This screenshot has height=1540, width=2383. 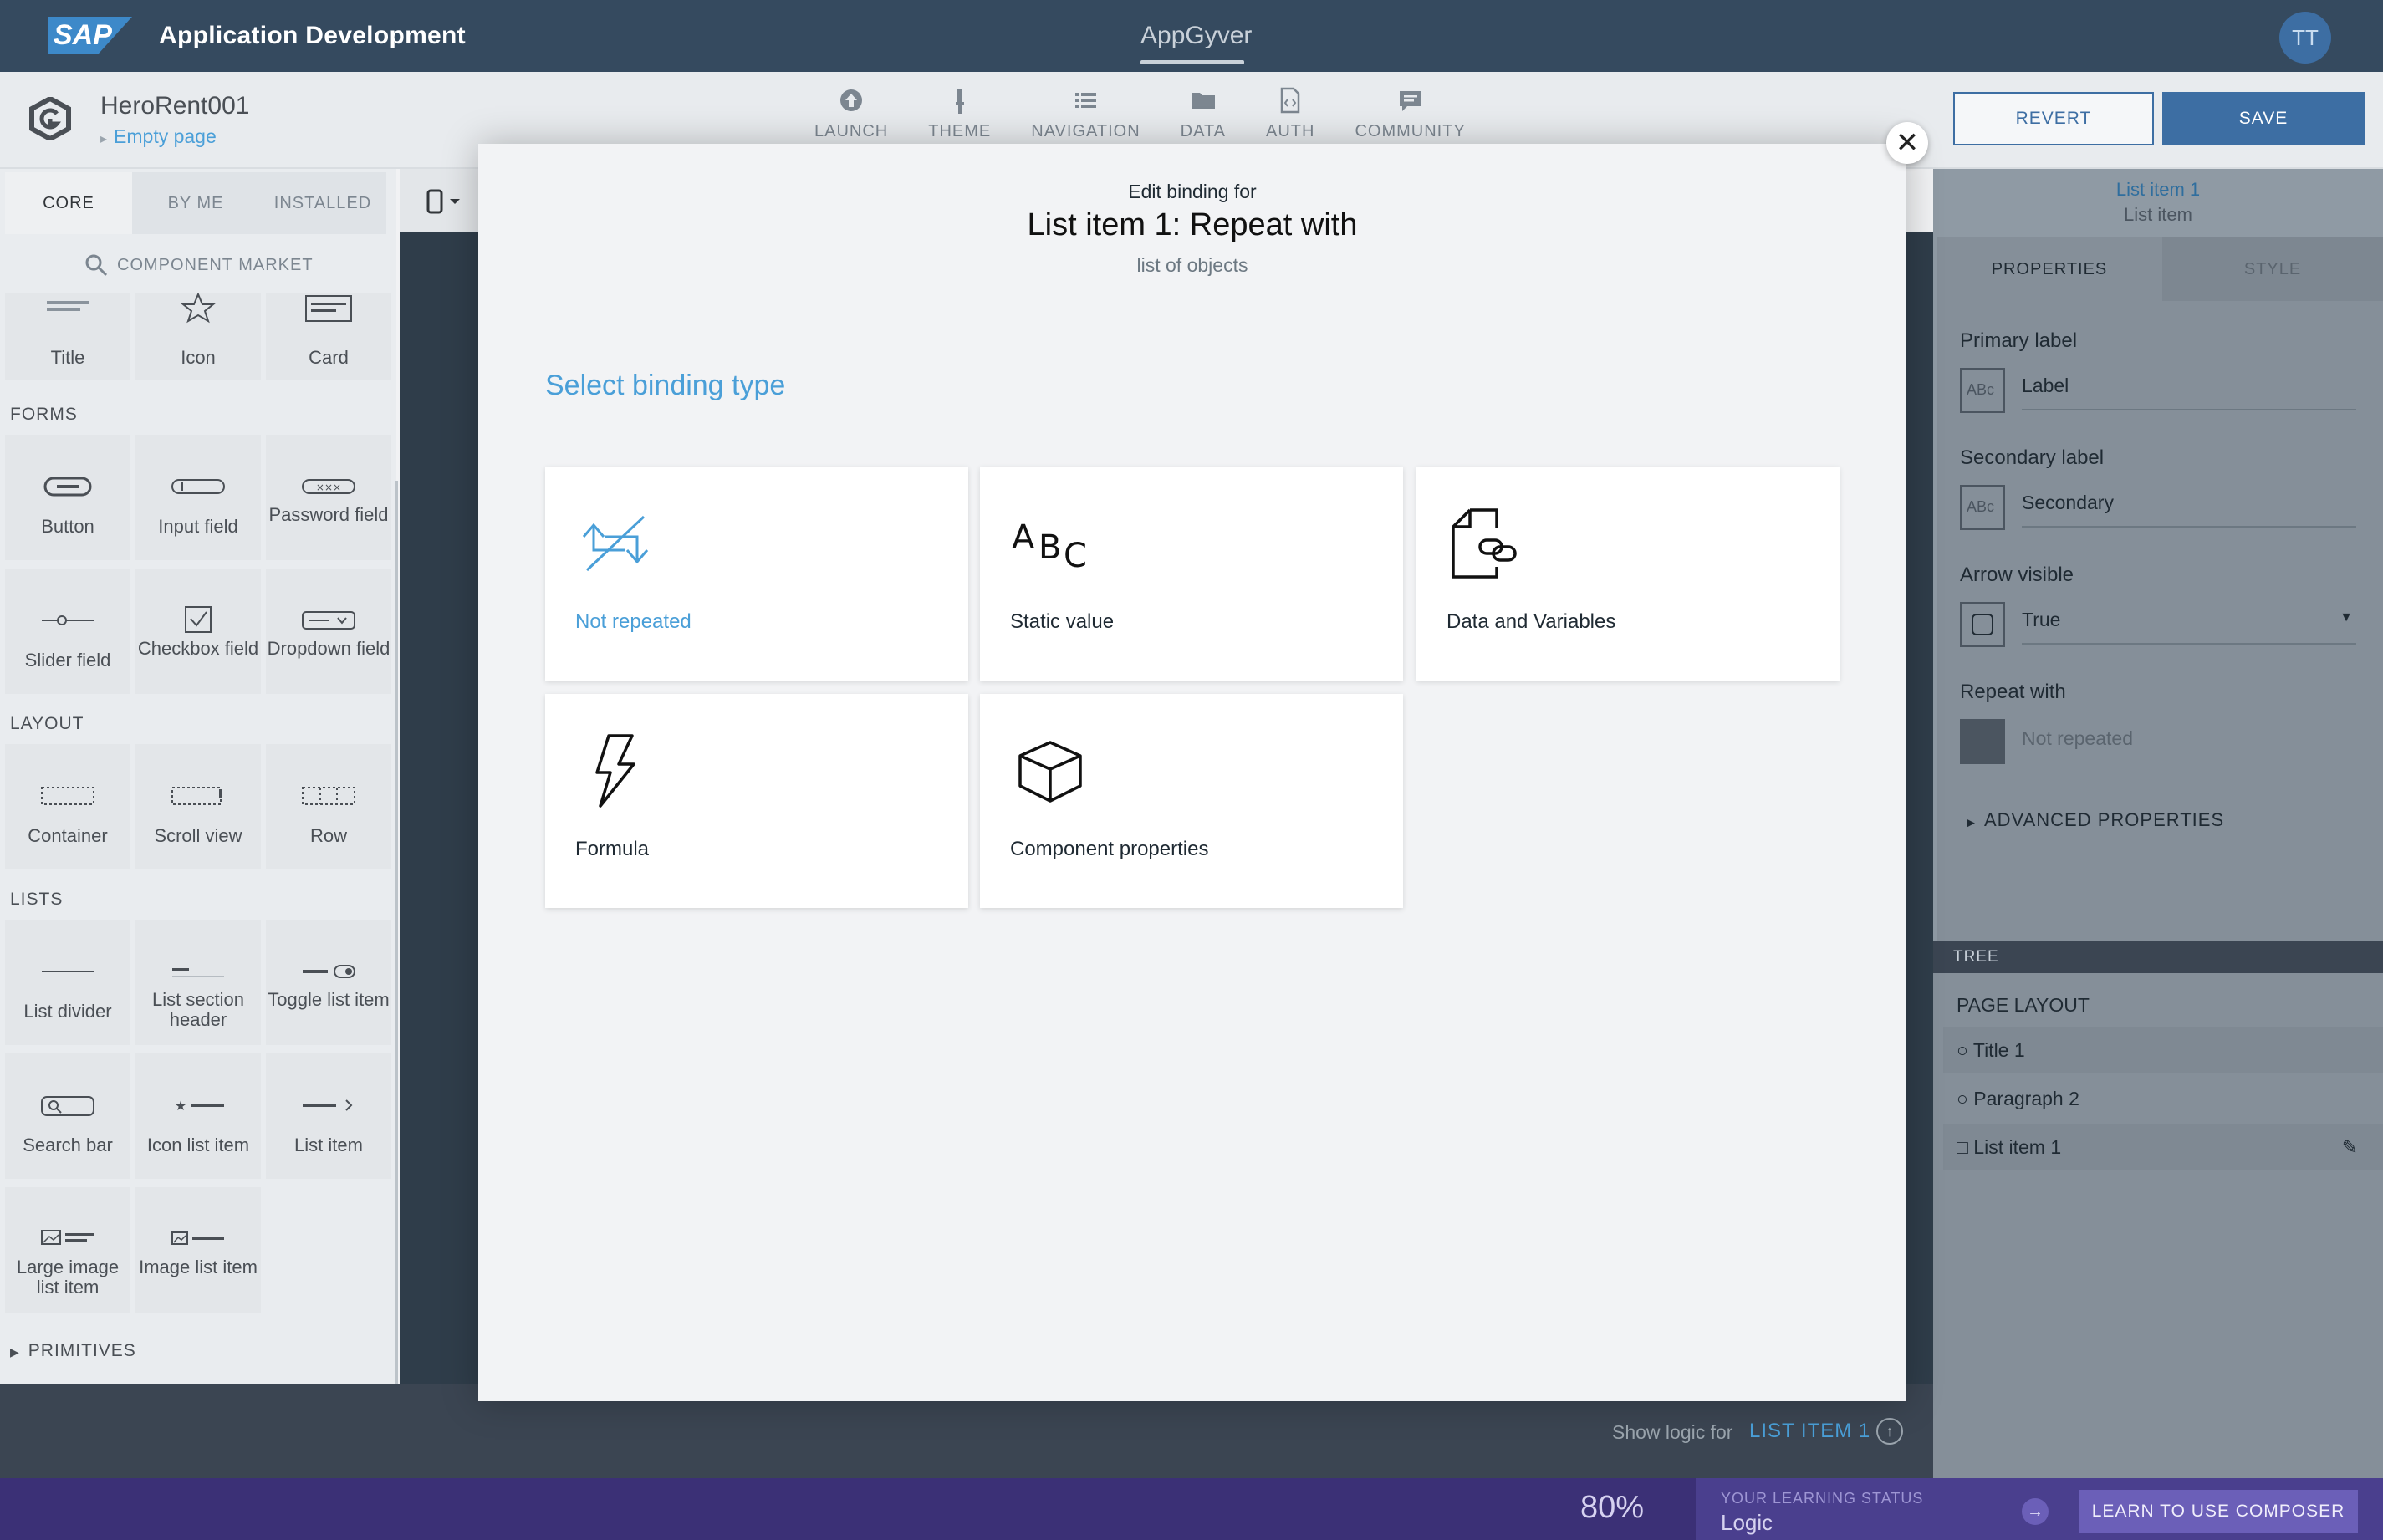 What do you see at coordinates (2163, 1147) in the screenshot?
I see `tree-item-list-item-1: □ List item 1 ✎` at bounding box center [2163, 1147].